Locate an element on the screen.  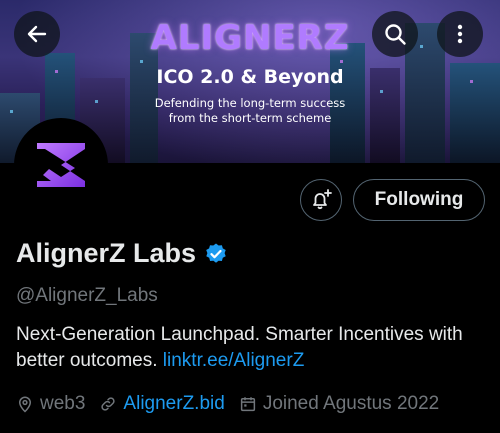
location-text: web3 is located at coordinates (63, 403).